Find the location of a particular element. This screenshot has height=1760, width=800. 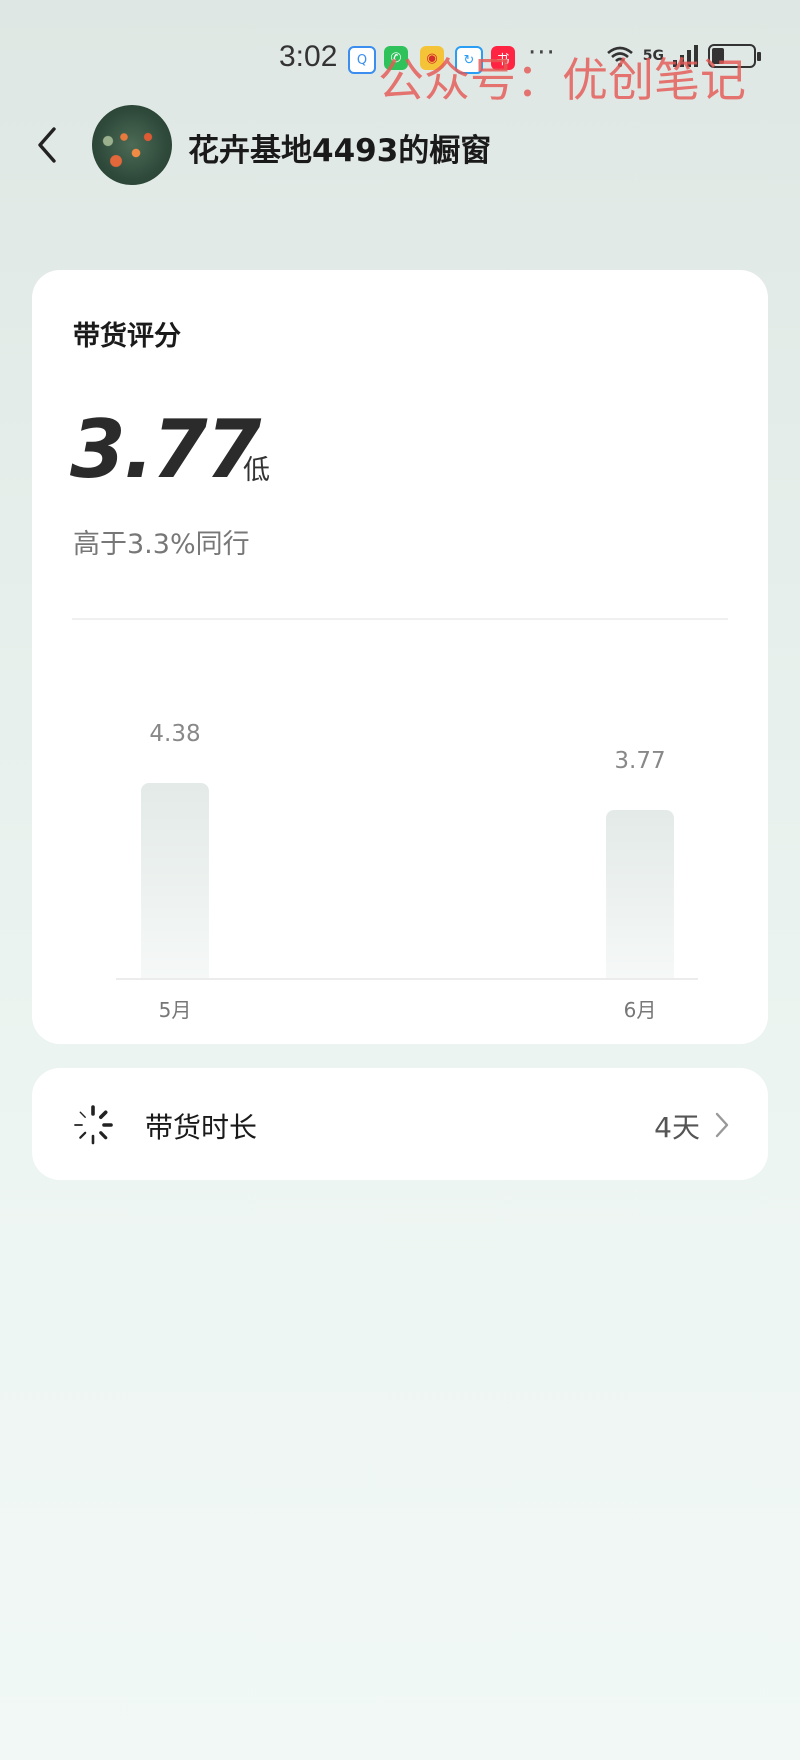

back-arrow-icon is located at coordinates (47, 145).